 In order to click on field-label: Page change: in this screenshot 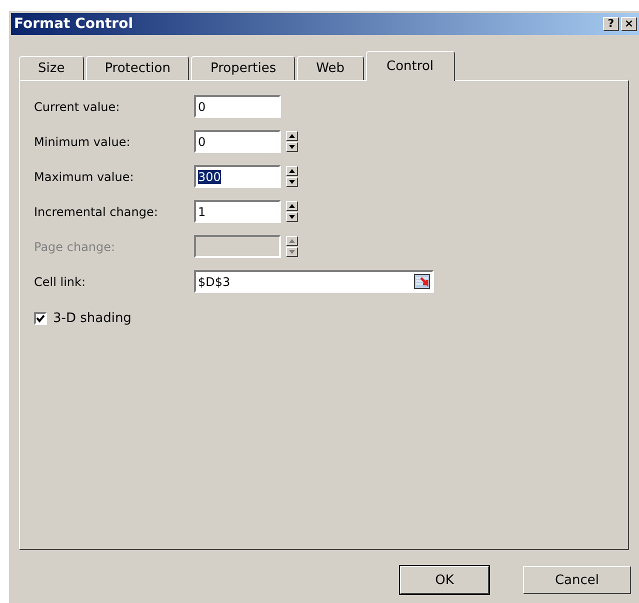, I will do `click(75, 247)`.